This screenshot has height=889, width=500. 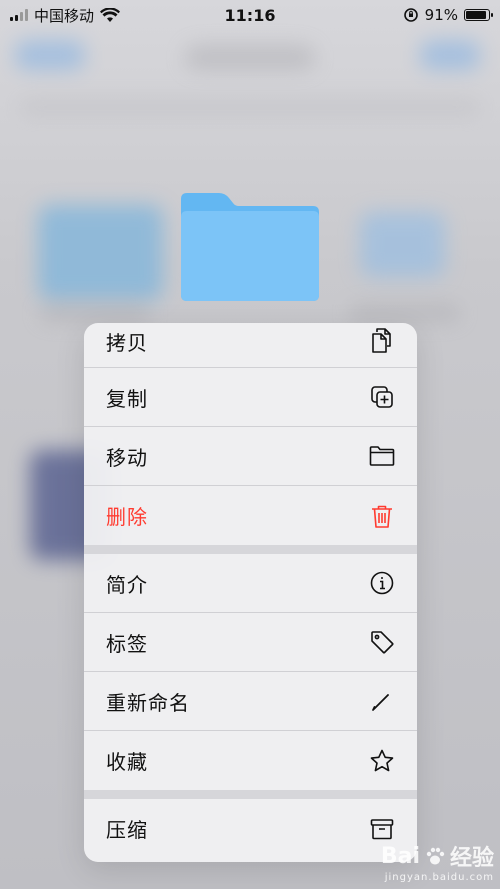 What do you see at coordinates (127, 762) in the screenshot?
I see `menu-item-label: 收藏` at bounding box center [127, 762].